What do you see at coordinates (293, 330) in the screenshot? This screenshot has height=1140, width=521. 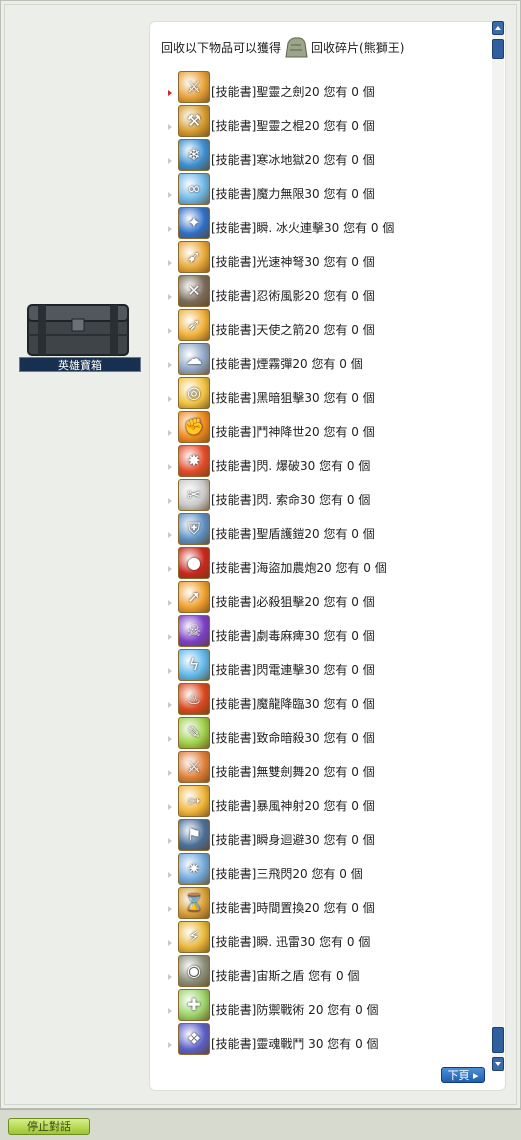 I see `item-label: [技能書]天使之箭20 您有 0 個` at bounding box center [293, 330].